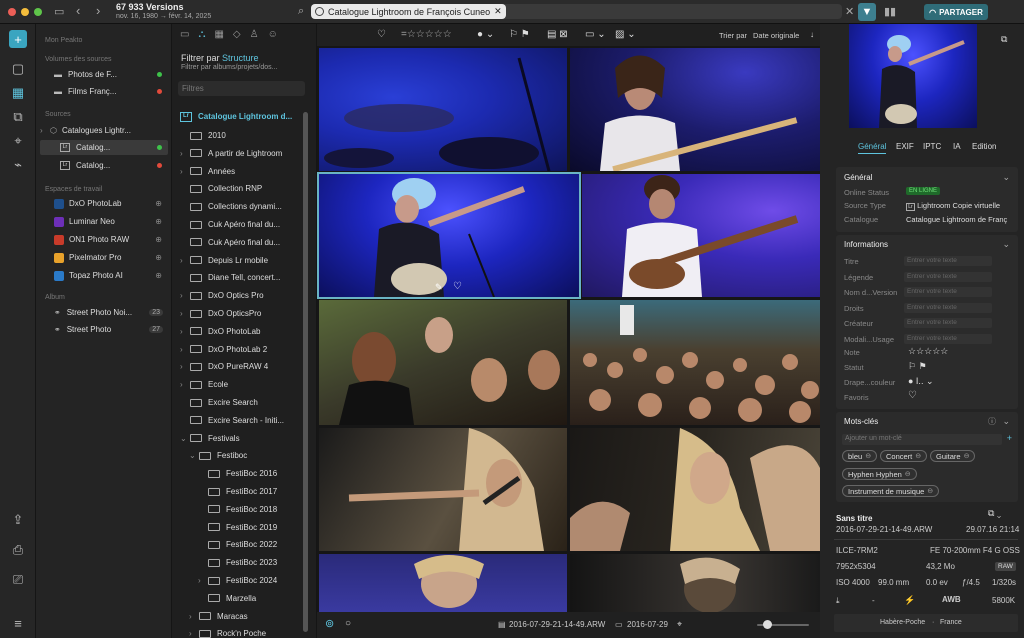  What do you see at coordinates (237, 509) in the screenshot?
I see `structure-item: FestiBoc 2018` at bounding box center [237, 509].